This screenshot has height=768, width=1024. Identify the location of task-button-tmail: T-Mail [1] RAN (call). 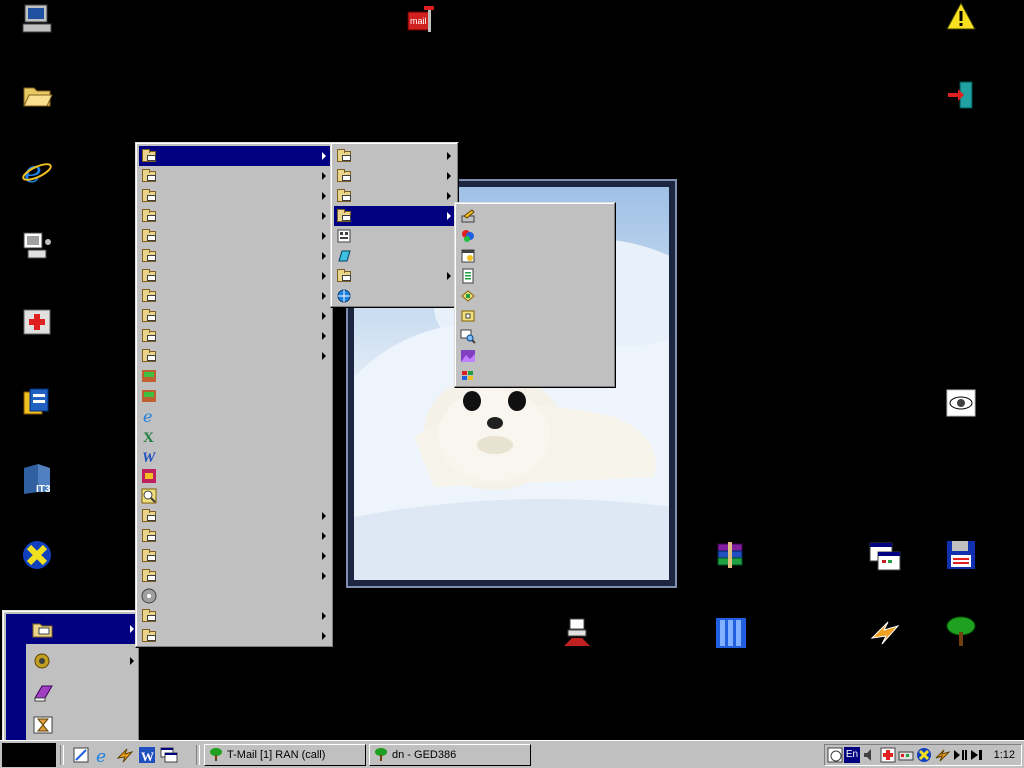
(285, 755).